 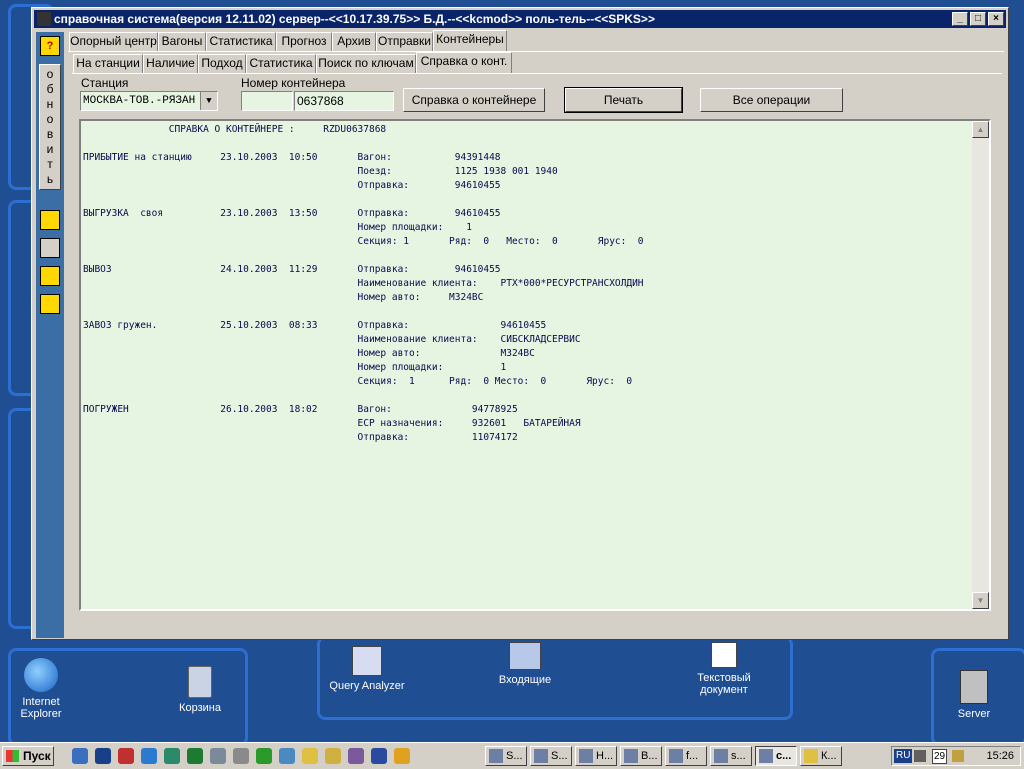 I want to click on calendar-day: 29, so click(x=940, y=756).